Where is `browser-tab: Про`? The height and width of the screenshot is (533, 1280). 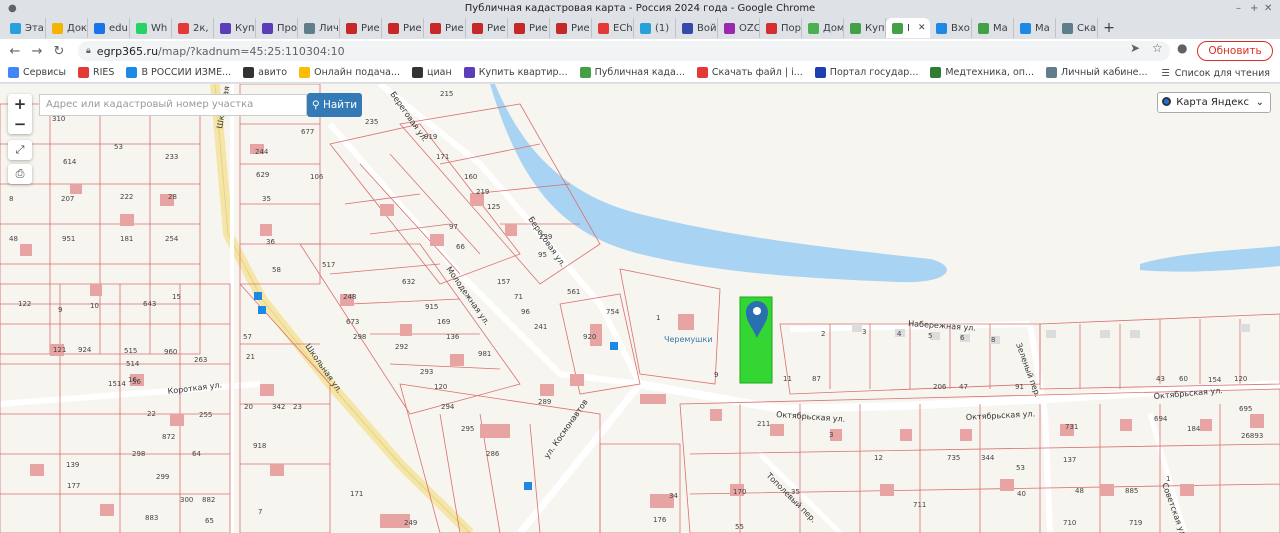 browser-tab: Про is located at coordinates (277, 28).